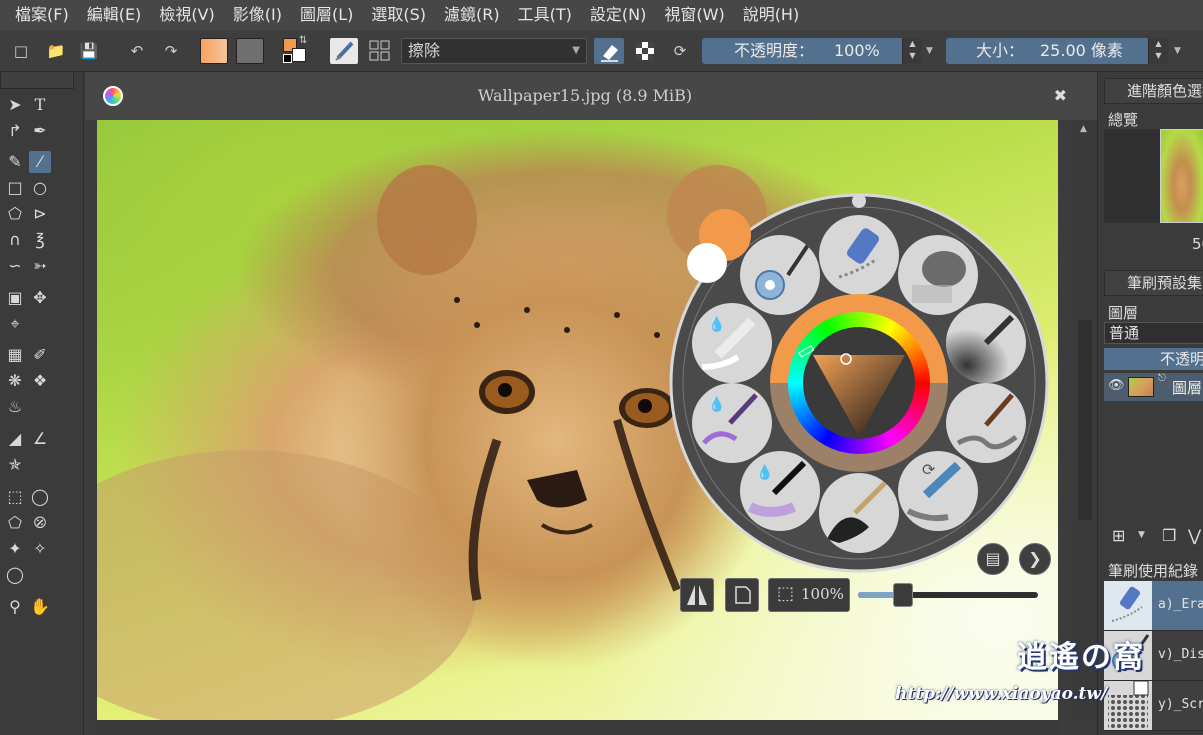  Describe the element at coordinates (398, 15) in the screenshot. I see `menu-select: 選取(S)` at that location.